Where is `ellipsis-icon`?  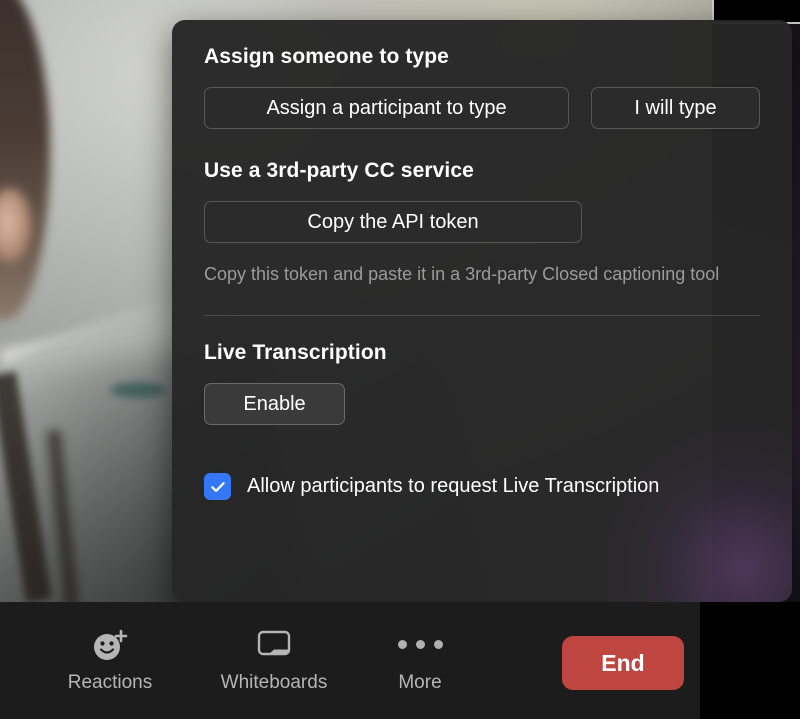 ellipsis-icon is located at coordinates (420, 645).